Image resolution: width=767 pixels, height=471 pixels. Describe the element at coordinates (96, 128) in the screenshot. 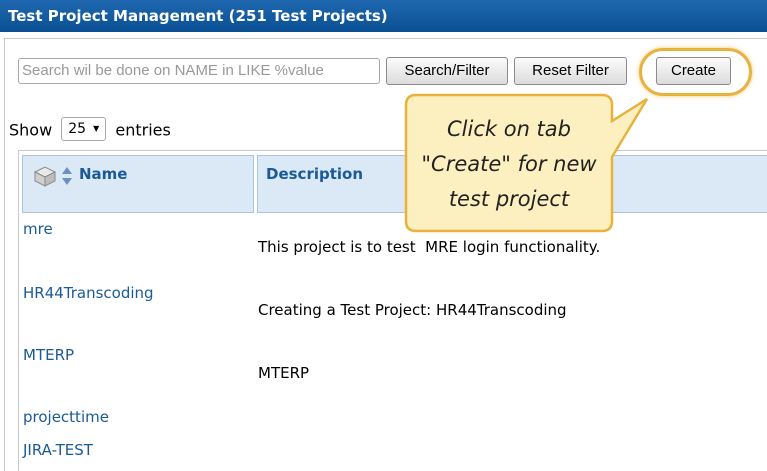

I see `dropdown-arrow-icon: ▼` at that location.